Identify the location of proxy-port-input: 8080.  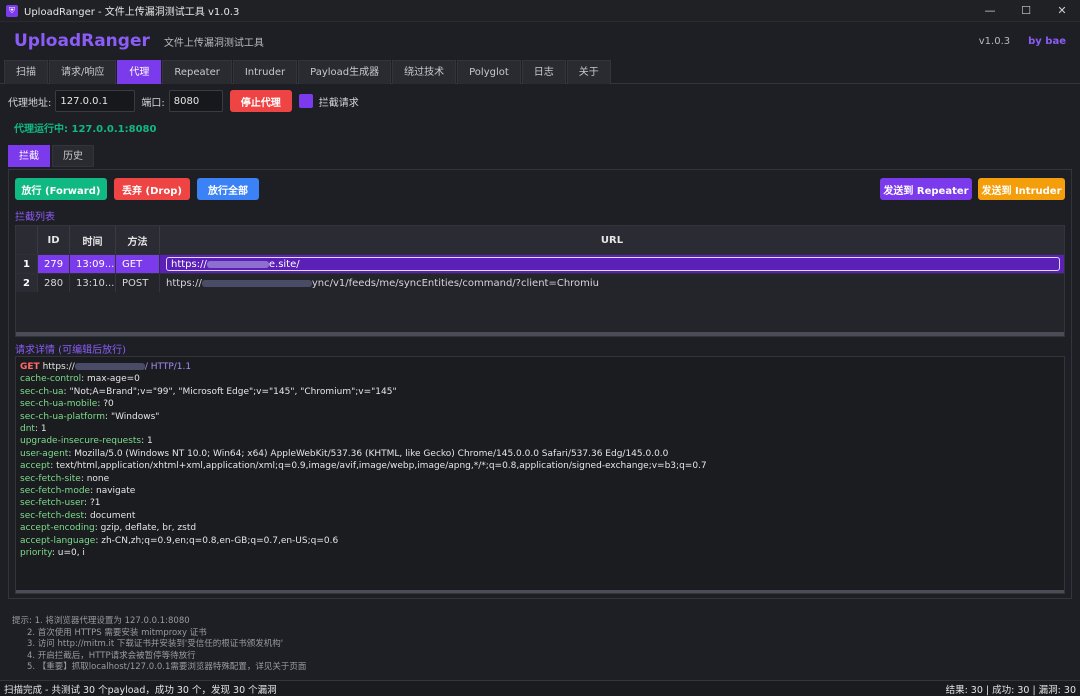
(195, 101).